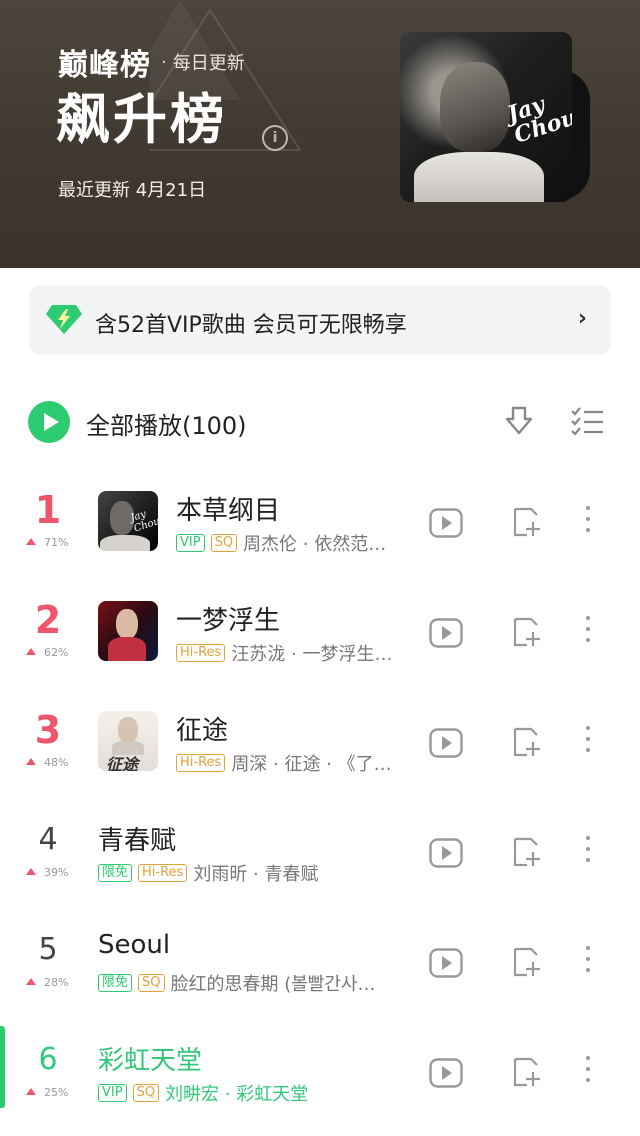 The image size is (640, 1136). I want to click on brand-row: 巅峰榜 · 每日更新, so click(151, 62).